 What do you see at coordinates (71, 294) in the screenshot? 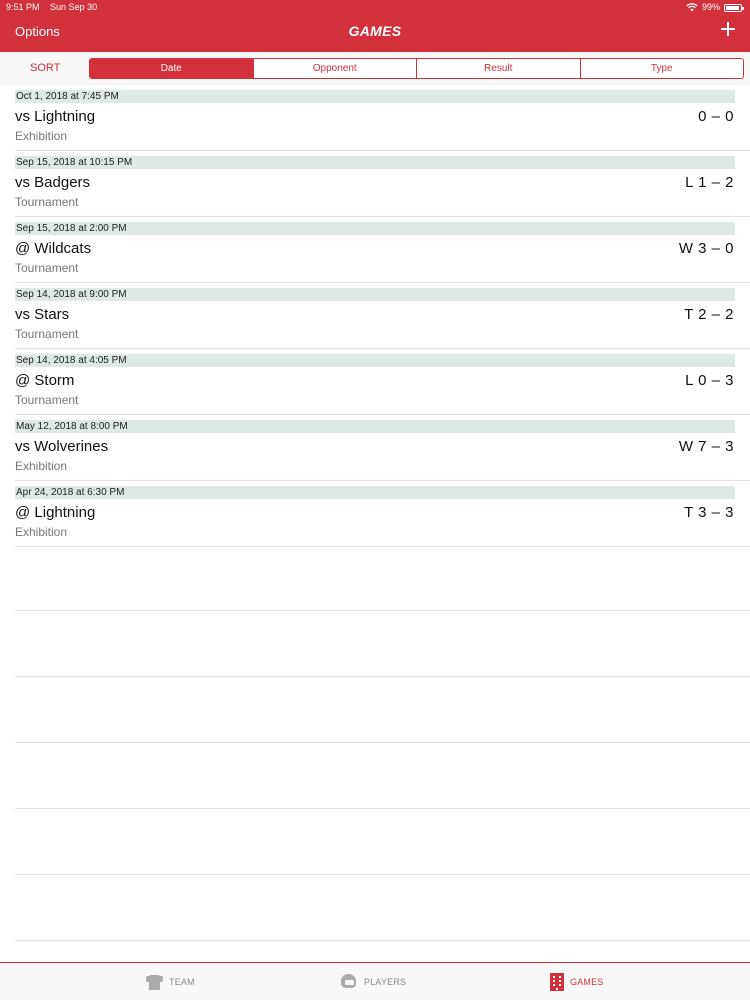
I see `game-date: Sep 14, 2018 at 9:00 PM` at bounding box center [71, 294].